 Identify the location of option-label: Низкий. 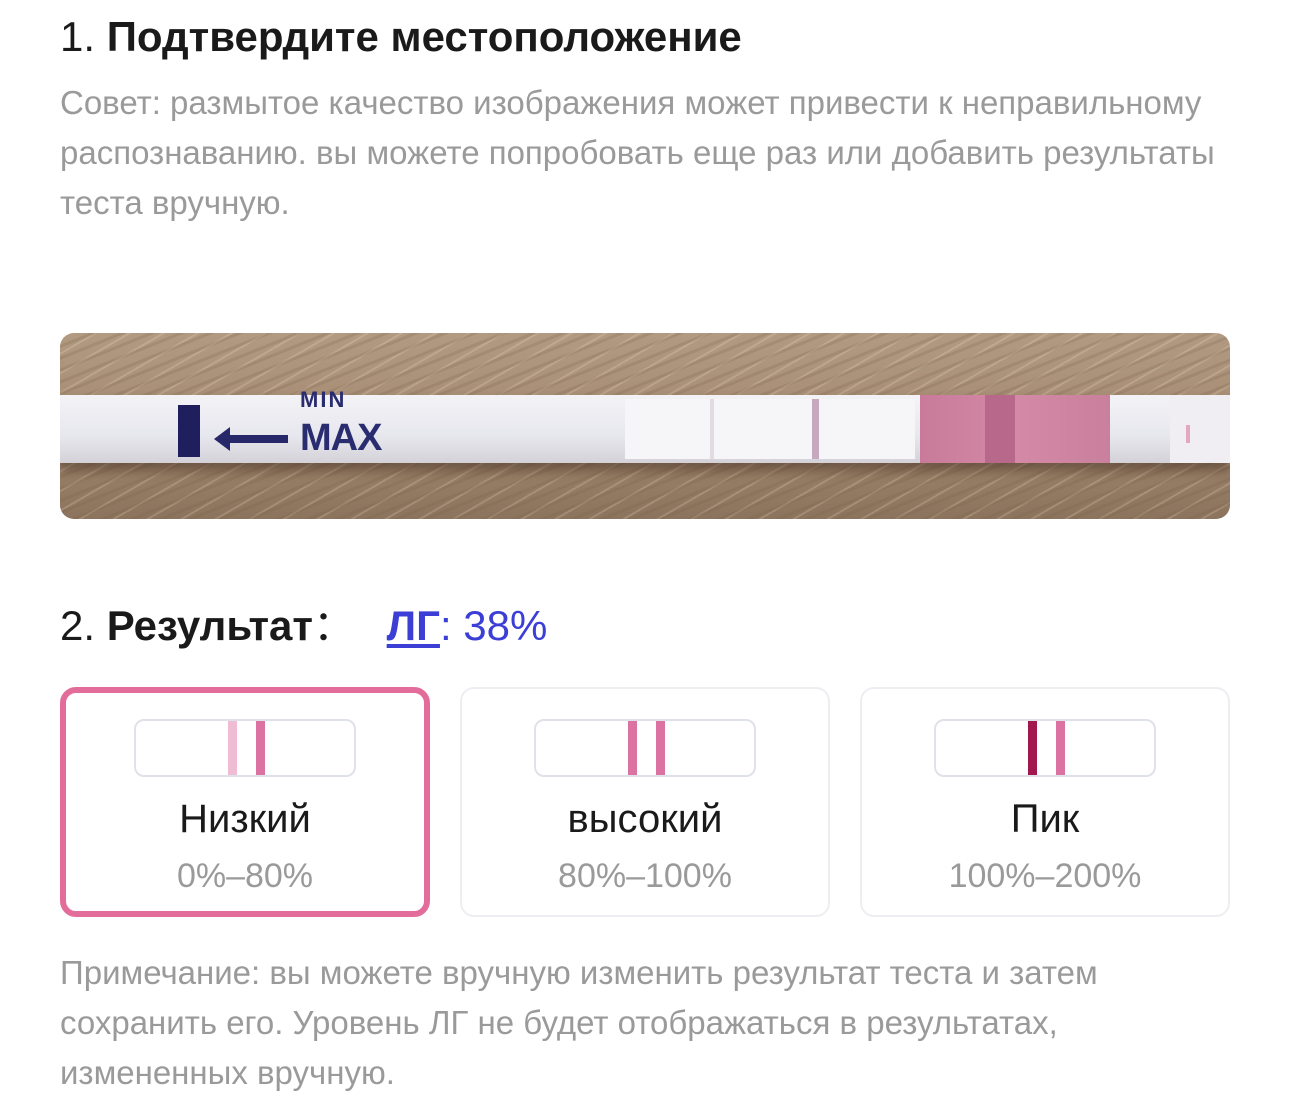
(245, 819).